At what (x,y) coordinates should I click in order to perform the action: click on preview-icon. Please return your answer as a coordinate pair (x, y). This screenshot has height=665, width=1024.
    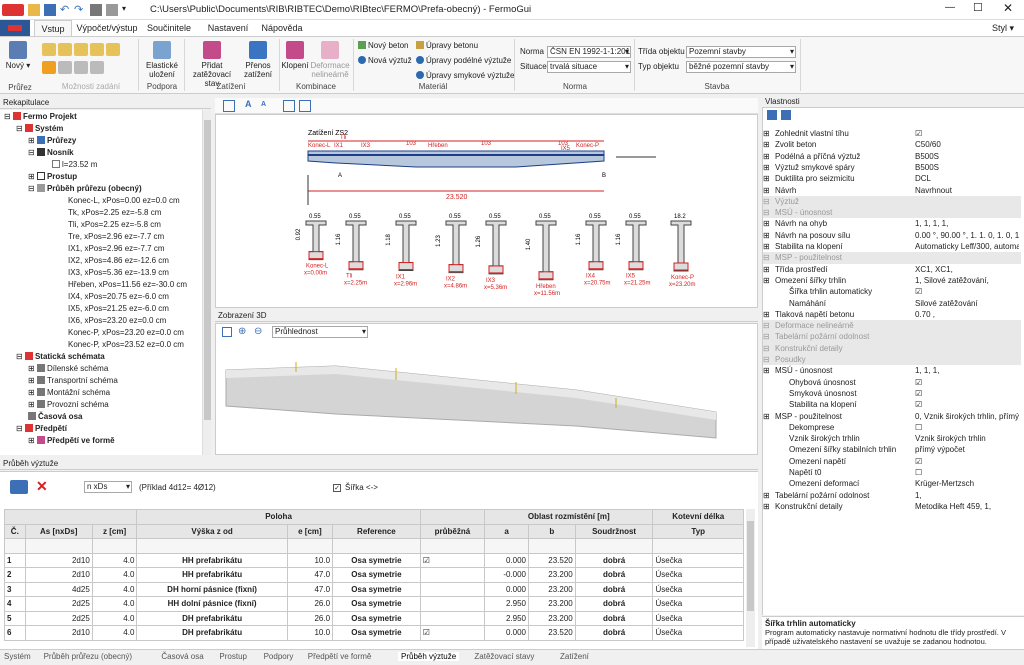
    Looking at the image, I should click on (112, 10).